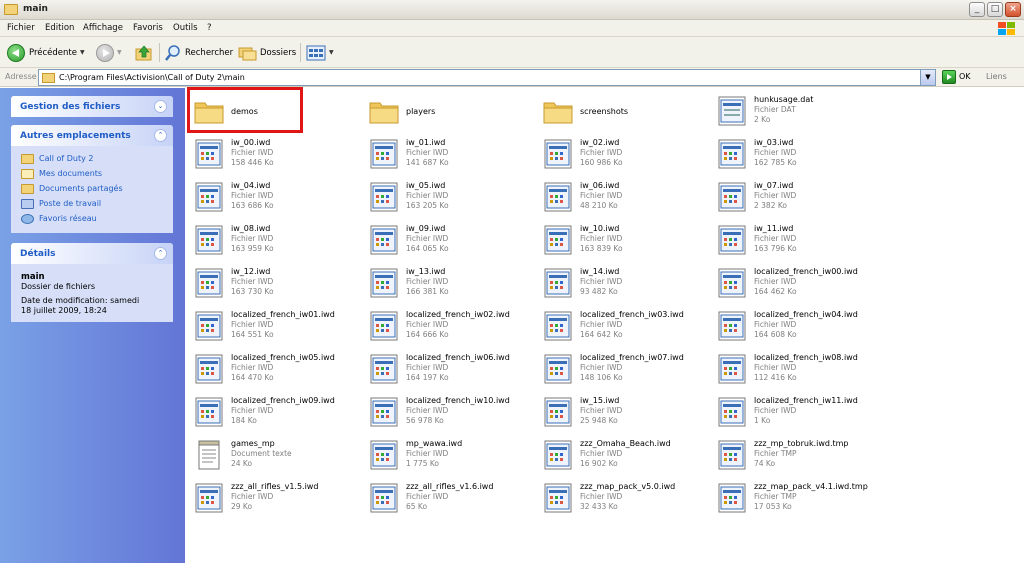 This screenshot has height=563, width=1024. Describe the element at coordinates (801, 199) in the screenshot. I see `file-item: iw_07.iwd Fichier IWD 2 382 Ko` at that location.